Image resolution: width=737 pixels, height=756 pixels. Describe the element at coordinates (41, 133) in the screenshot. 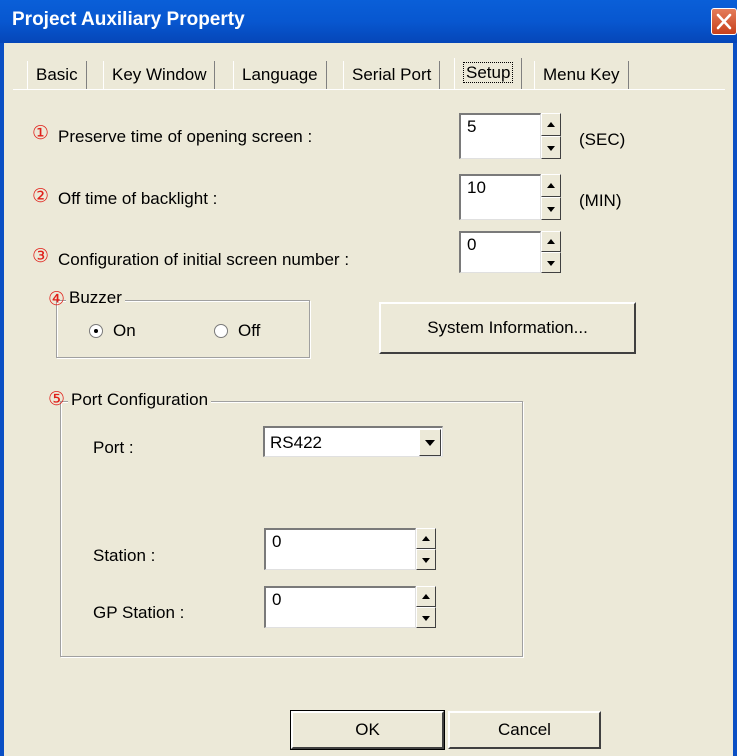

I see `circled-number-1: ①` at that location.